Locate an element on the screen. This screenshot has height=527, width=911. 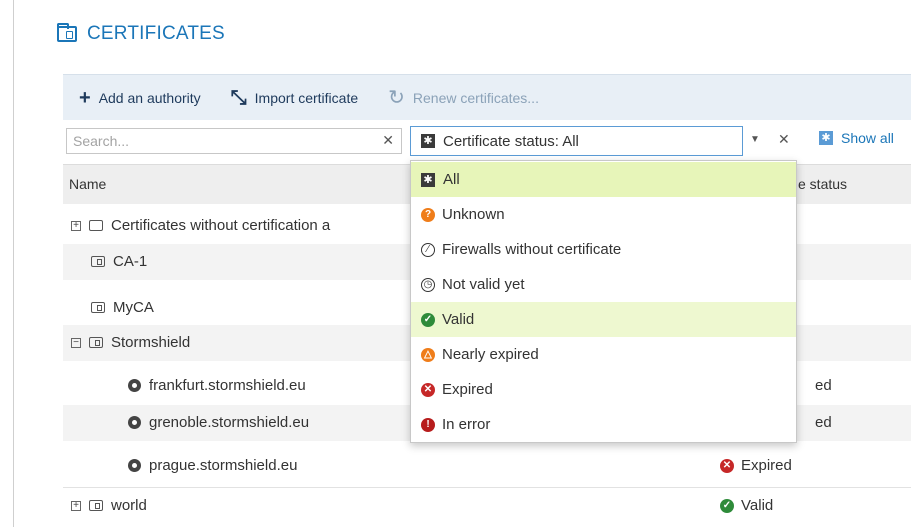
option-label: Expired is located at coordinates (467, 389).